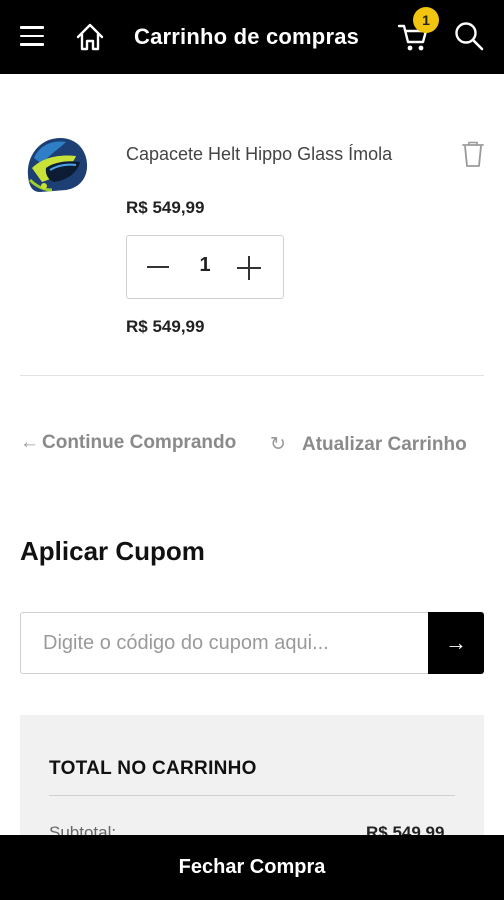  I want to click on quantity-stepper: 1, so click(205, 267).